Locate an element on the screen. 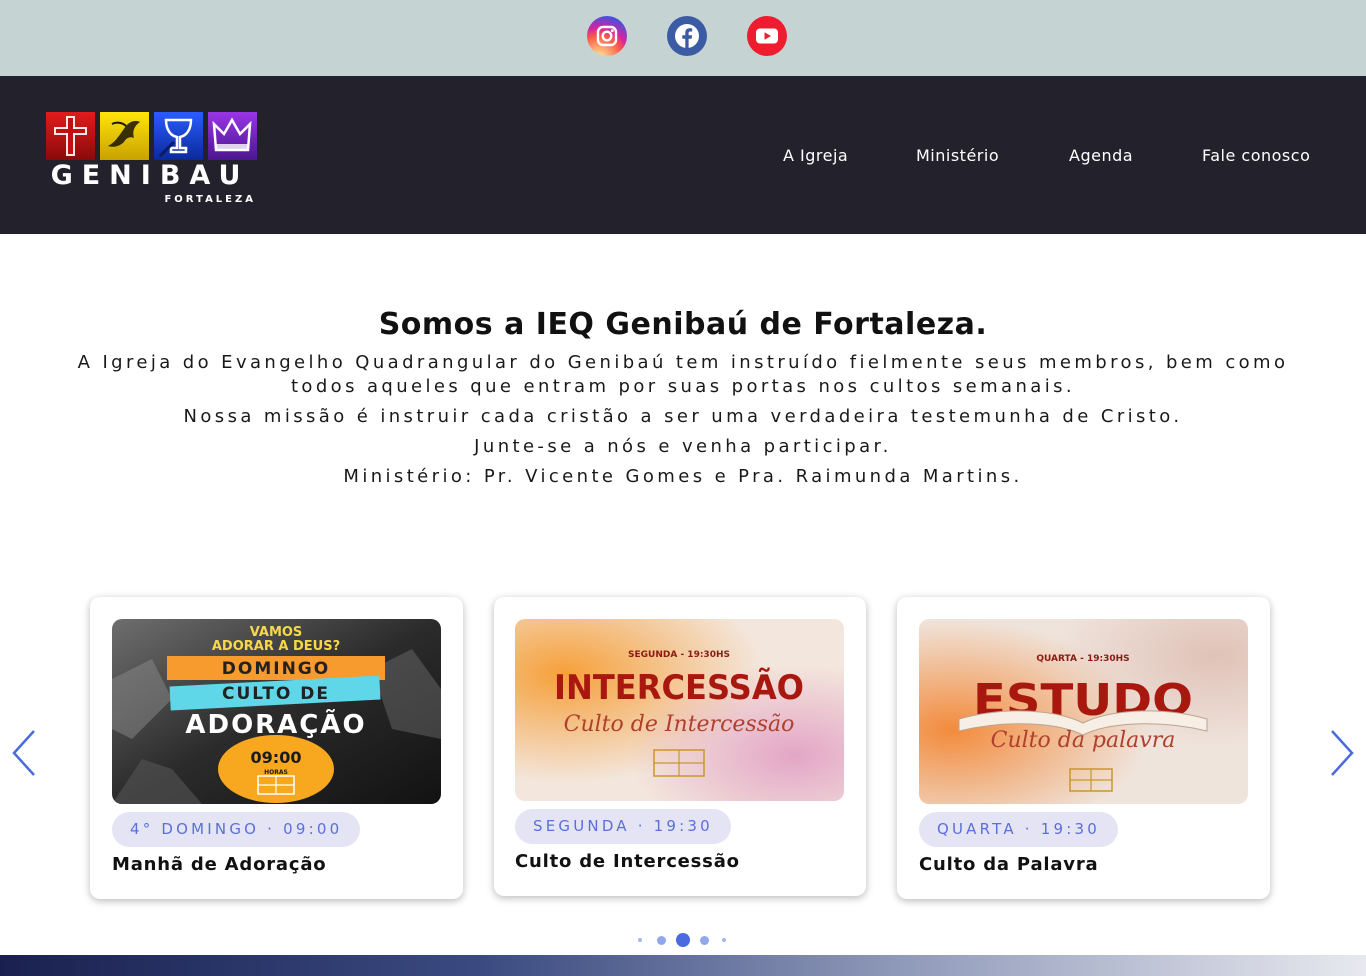 This screenshot has width=1366, height=976. facebook-icon is located at coordinates (687, 36).